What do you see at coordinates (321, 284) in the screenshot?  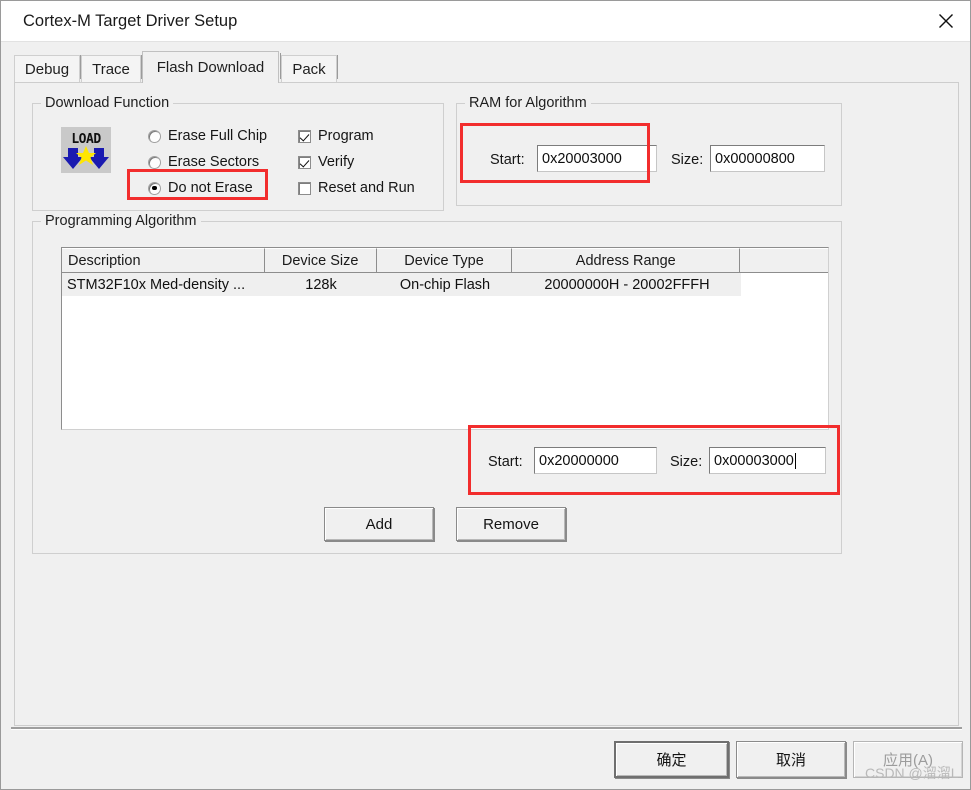 I see `cell-device-size: 128k` at bounding box center [321, 284].